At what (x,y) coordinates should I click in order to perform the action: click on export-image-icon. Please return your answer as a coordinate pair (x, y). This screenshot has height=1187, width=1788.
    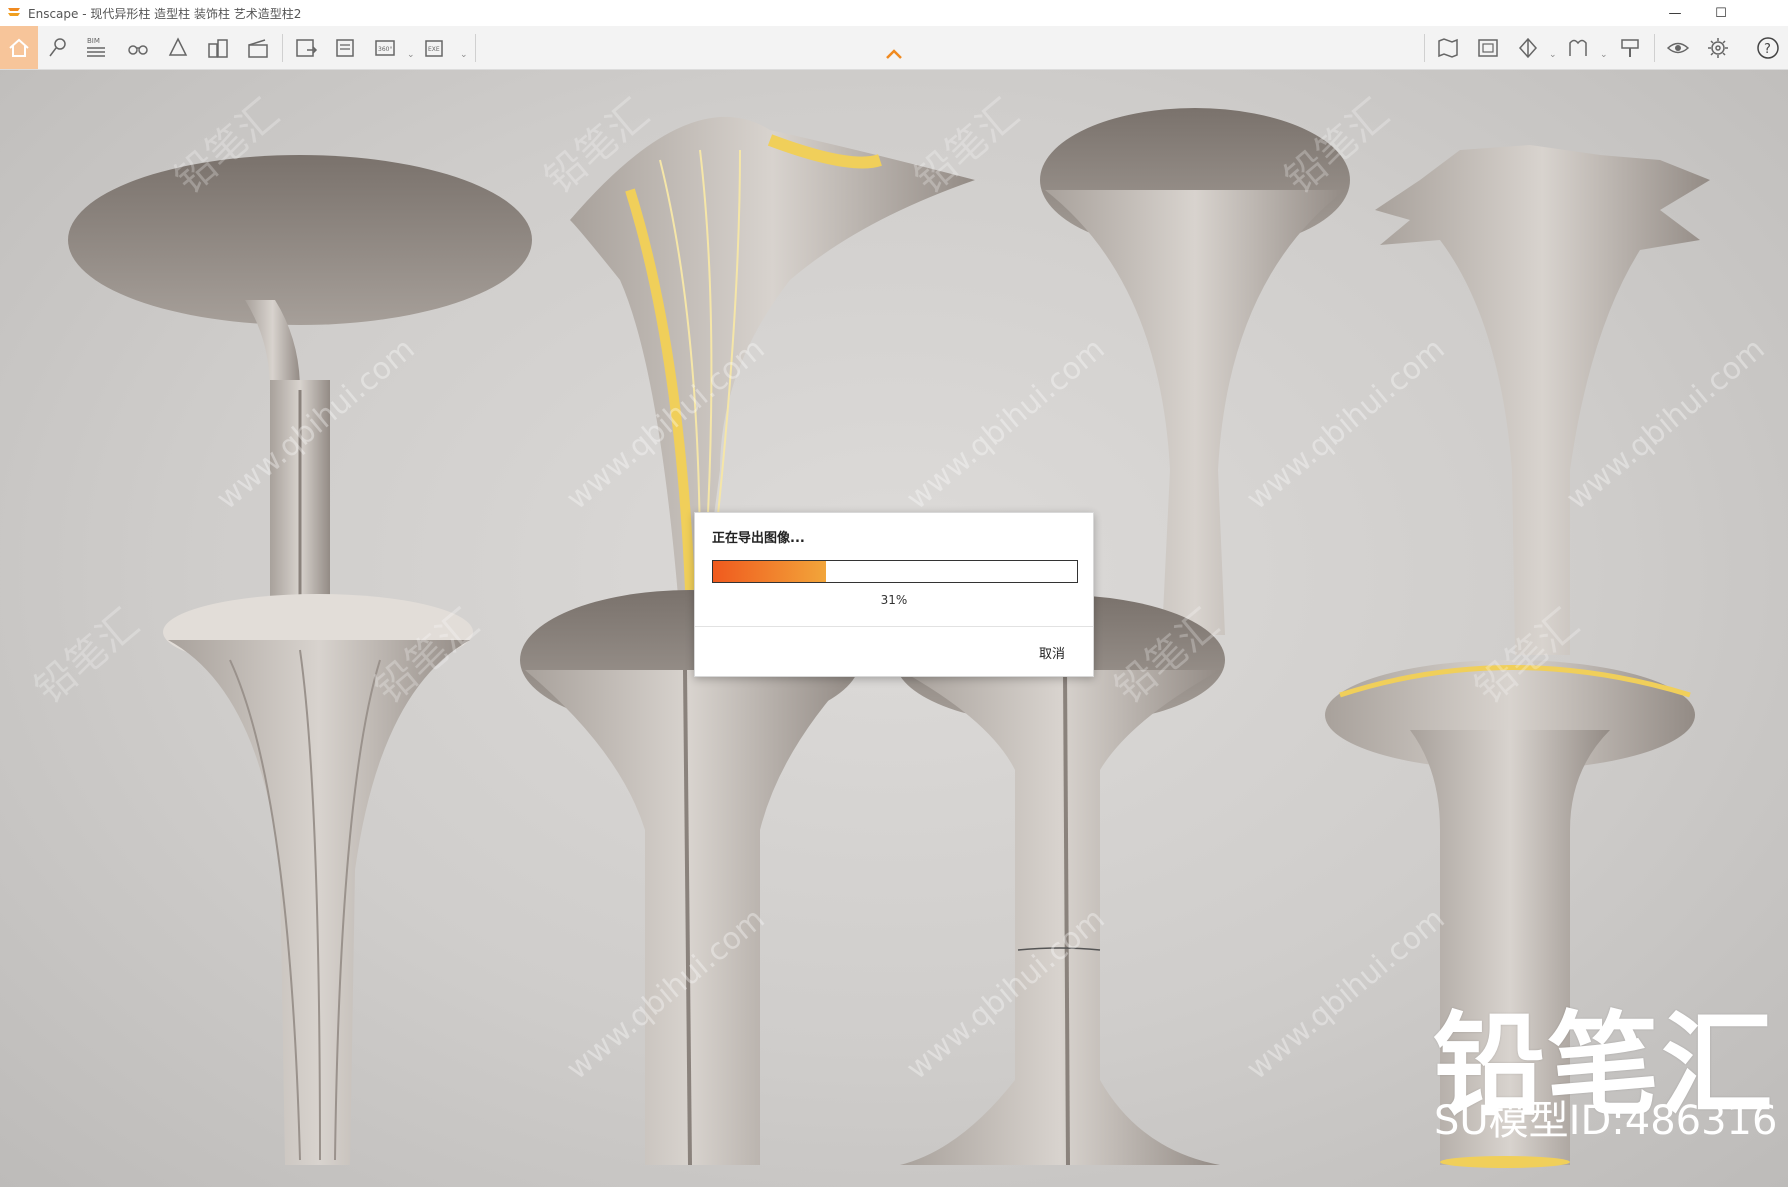
    Looking at the image, I should click on (307, 48).